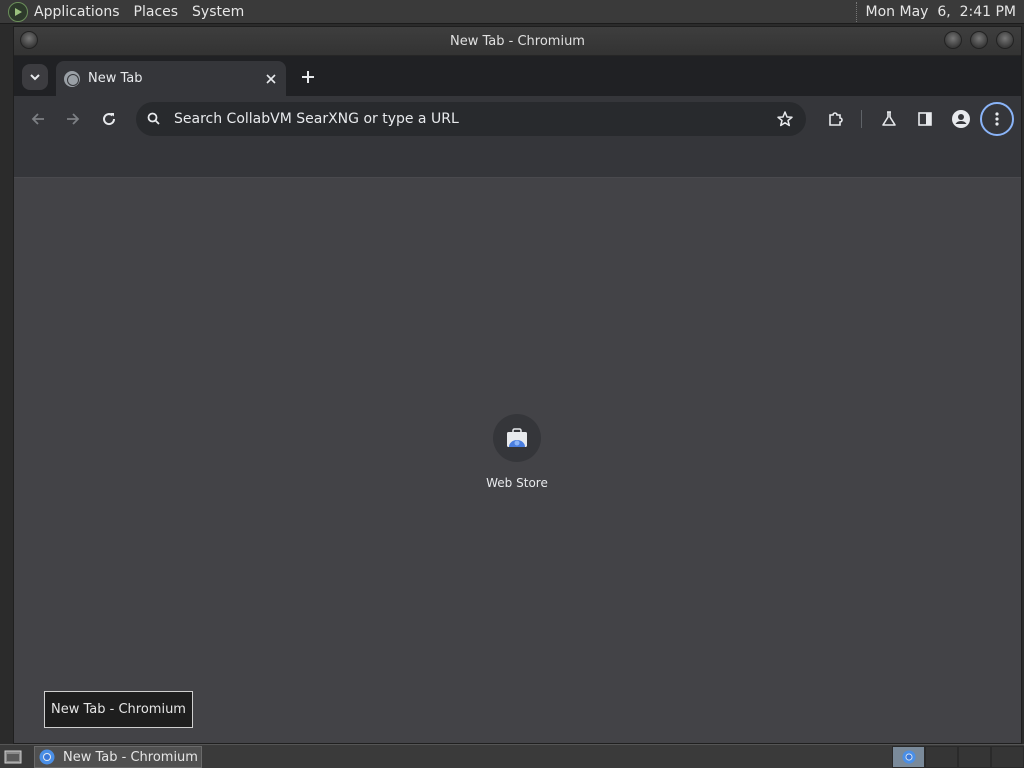 The width and height of the screenshot is (1024, 768). What do you see at coordinates (72, 78) in the screenshot?
I see `globe-icon` at bounding box center [72, 78].